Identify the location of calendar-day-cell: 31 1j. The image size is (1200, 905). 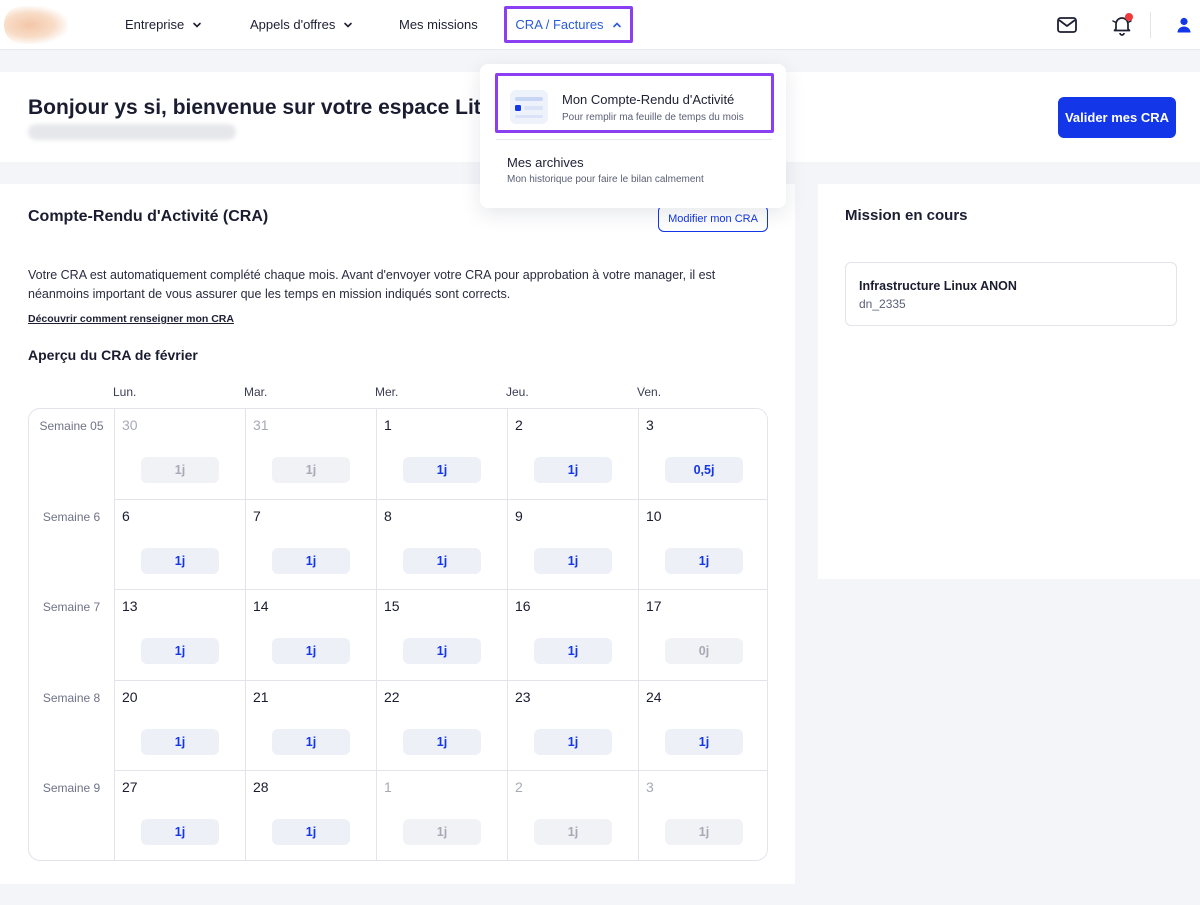
(310, 454).